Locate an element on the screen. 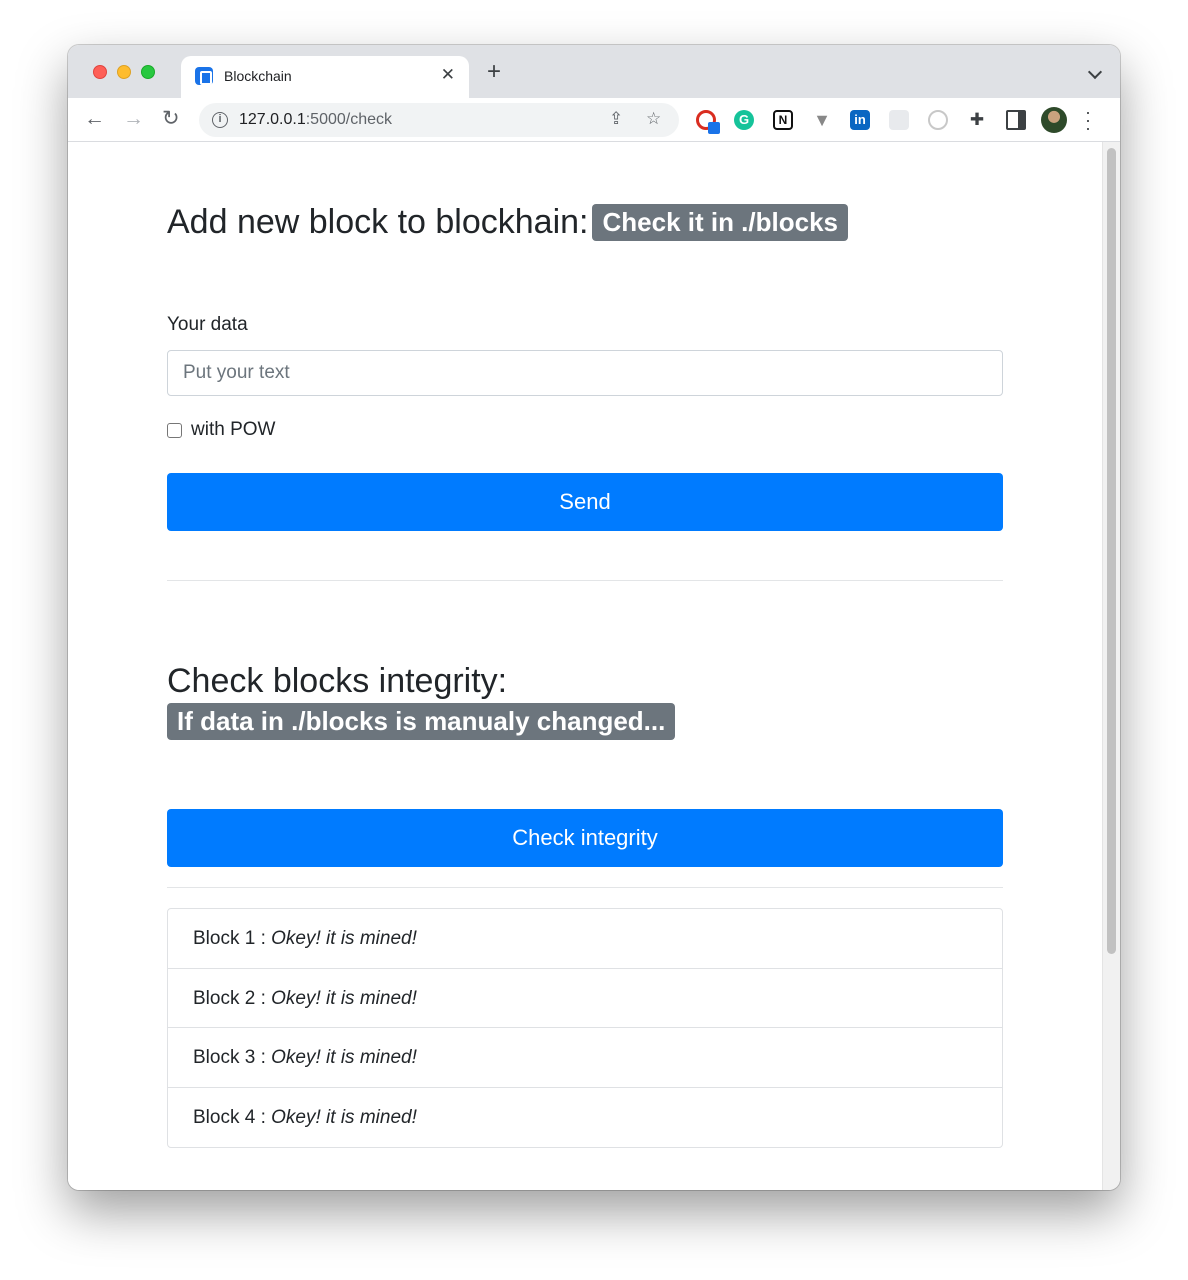 The image size is (1188, 1280). extensions-puzzle-icon: ✚ is located at coordinates (977, 120).